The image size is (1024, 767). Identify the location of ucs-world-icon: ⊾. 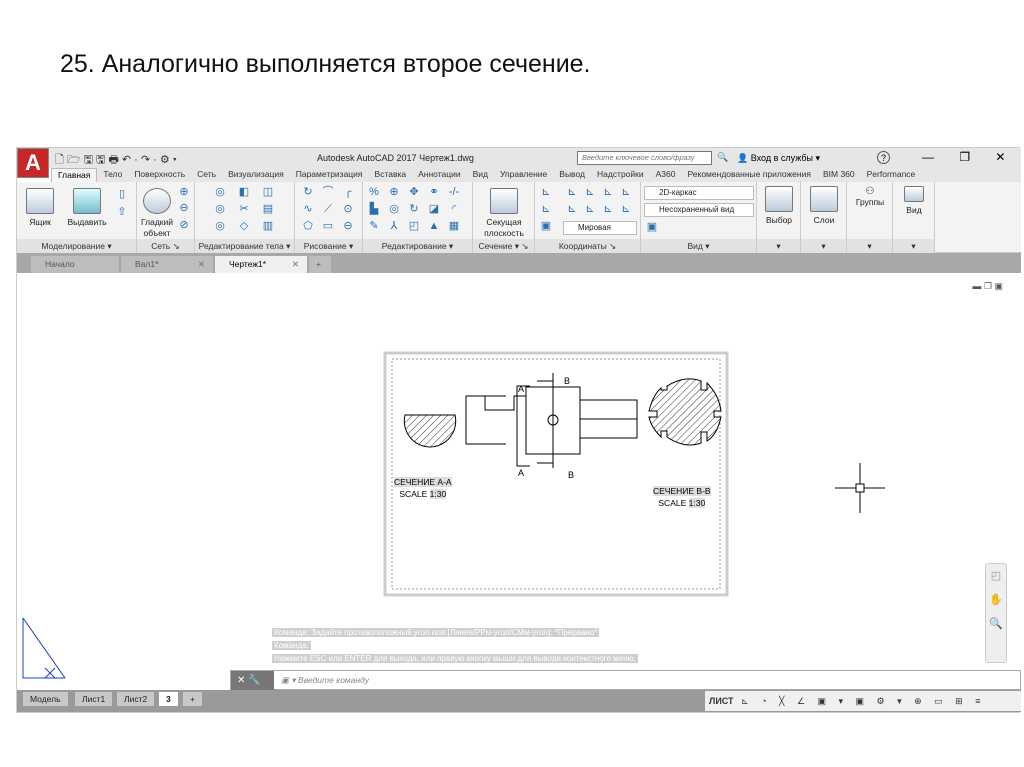
(590, 192).